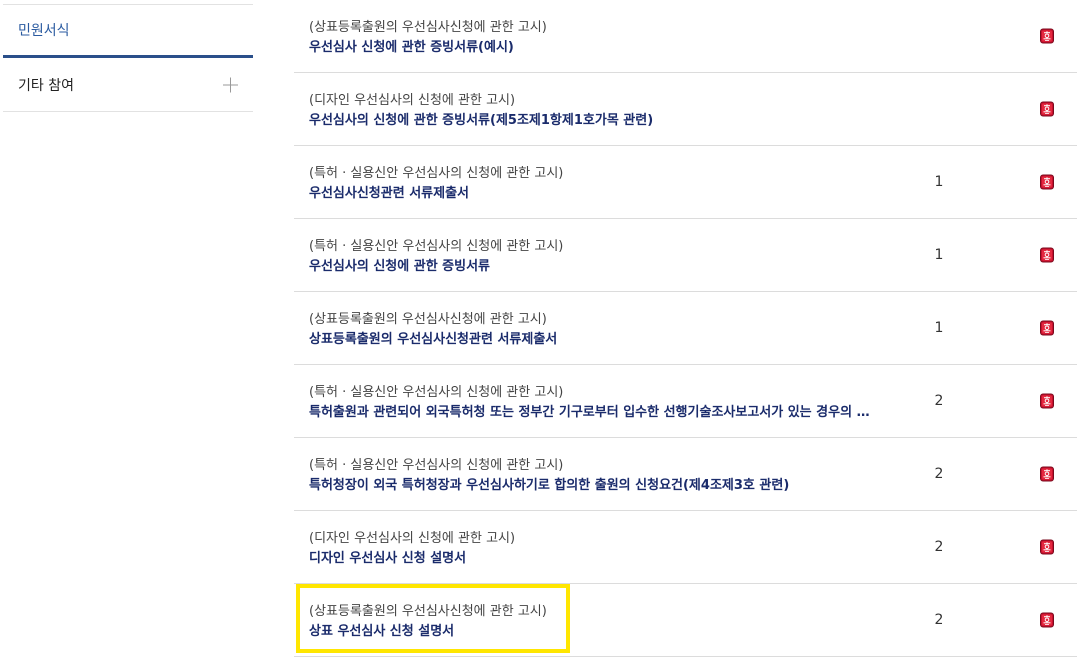  I want to click on row-title-link: 우선심사 신청에 관한 증빙서류(예시), so click(599, 48).